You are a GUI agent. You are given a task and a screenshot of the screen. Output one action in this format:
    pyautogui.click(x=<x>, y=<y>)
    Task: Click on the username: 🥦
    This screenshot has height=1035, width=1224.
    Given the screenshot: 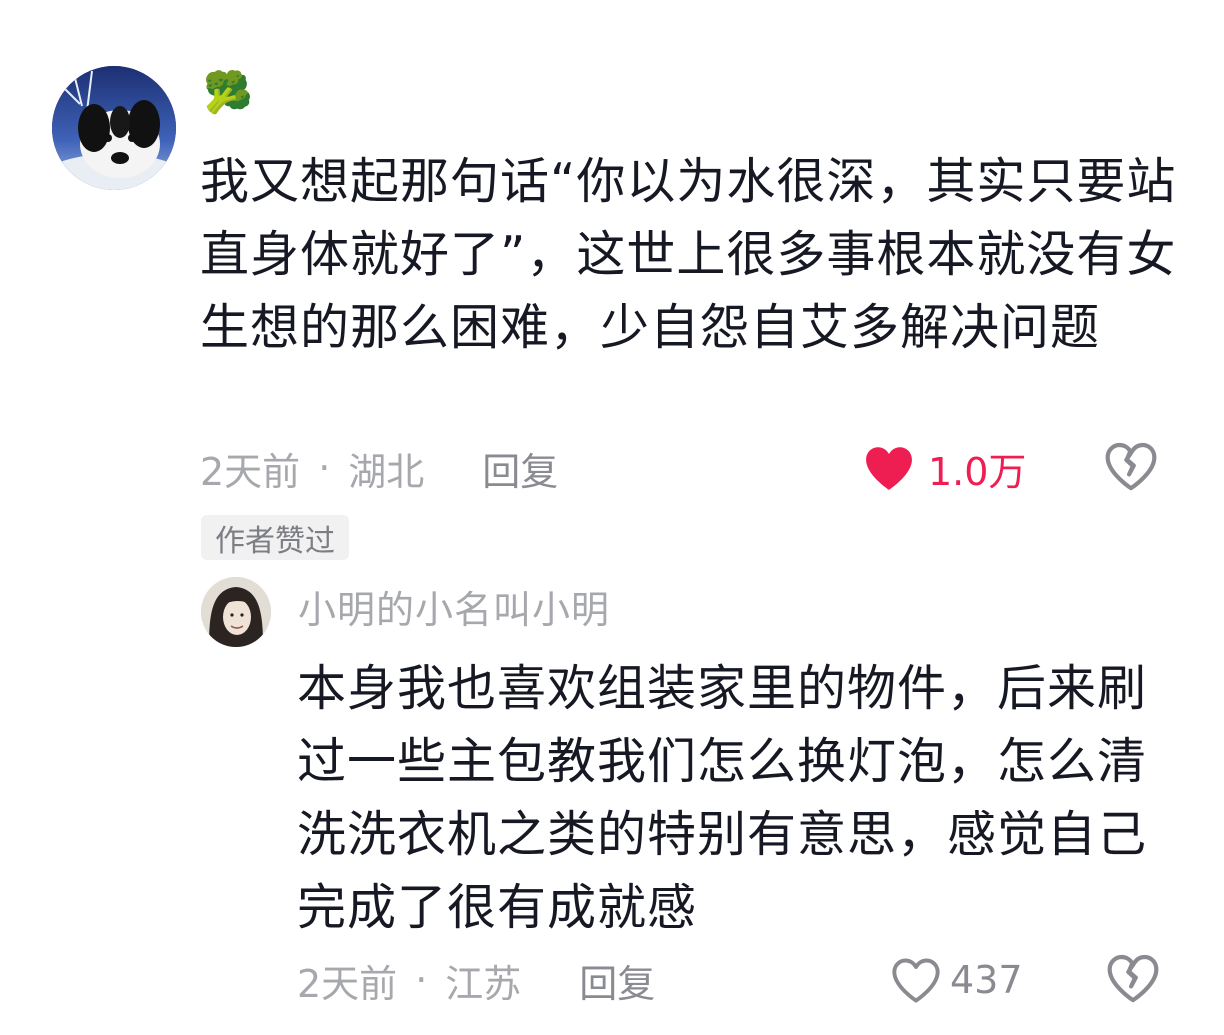 What is the action you would take?
    pyautogui.click(x=228, y=93)
    